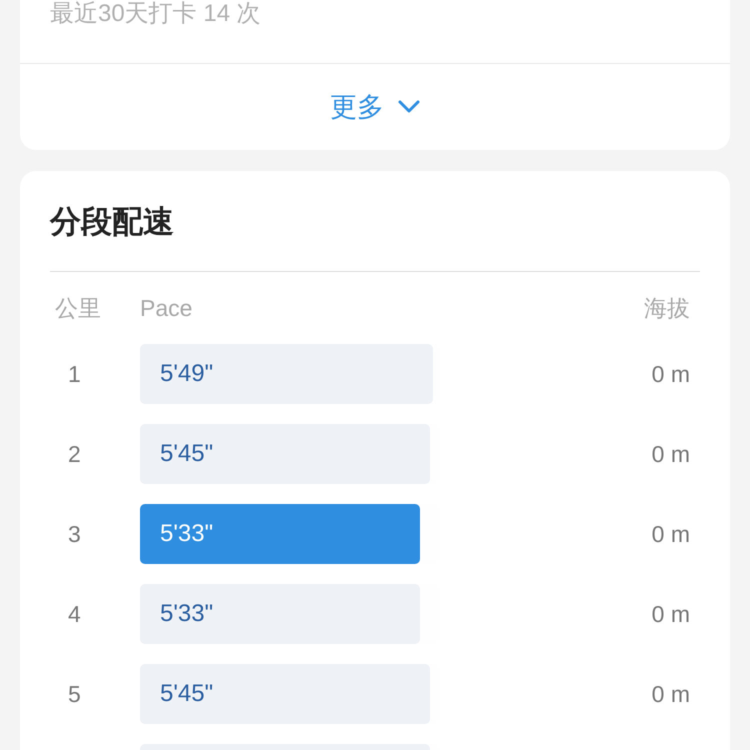 This screenshot has width=750, height=750. I want to click on card-title: 分段配速, so click(112, 222).